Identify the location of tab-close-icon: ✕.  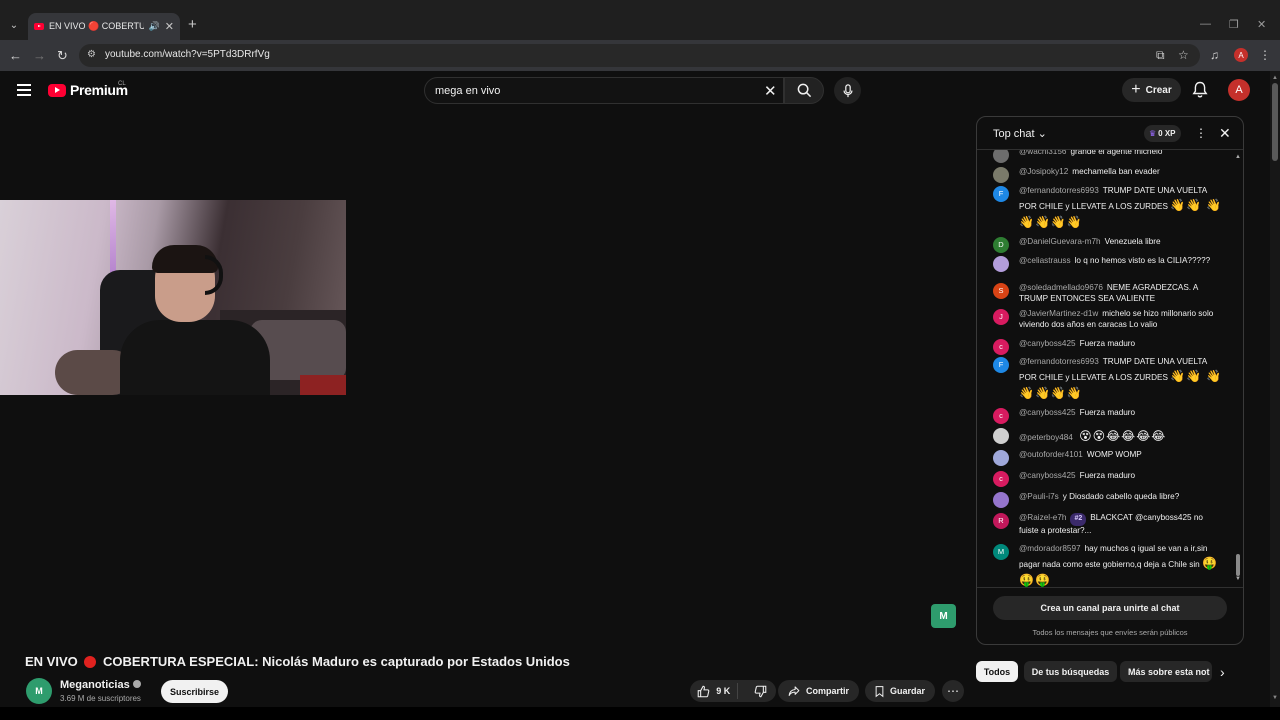
(169, 26).